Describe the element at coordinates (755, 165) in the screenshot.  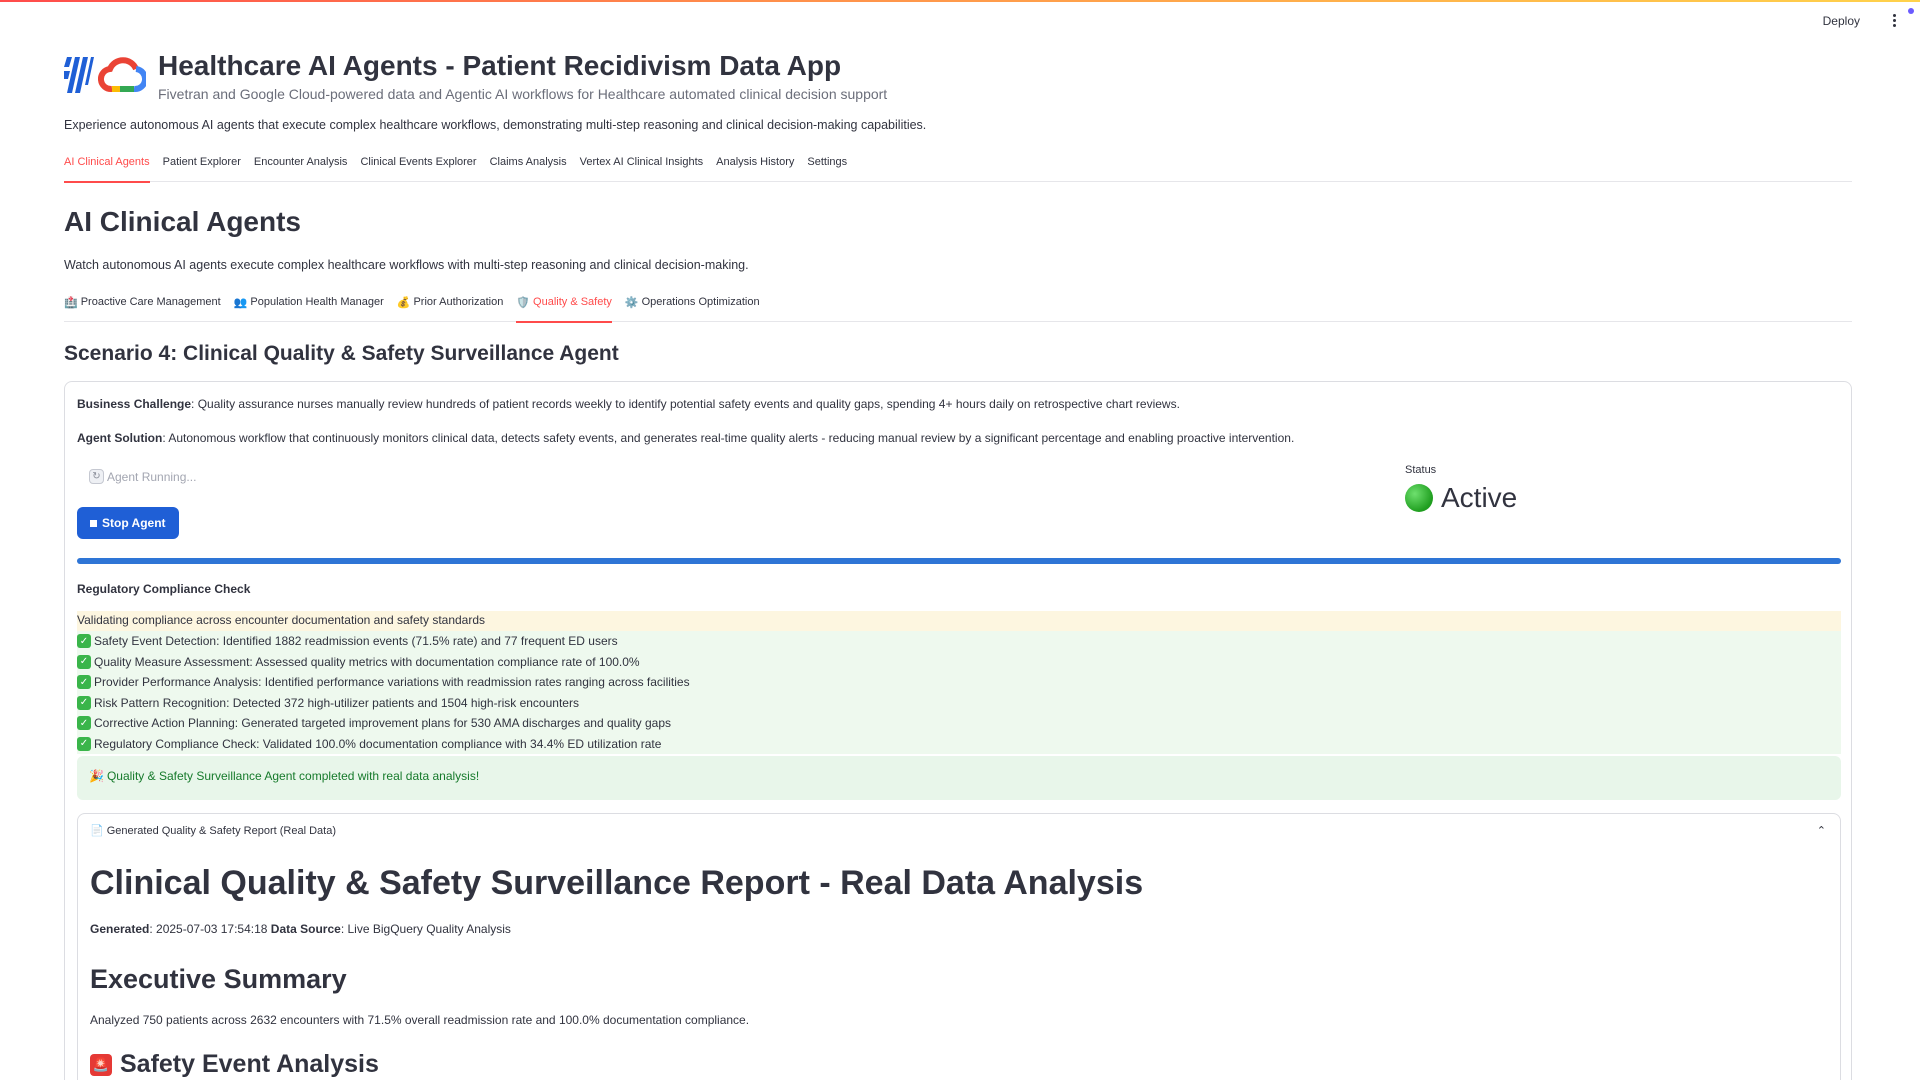
I see `tab-analysis-history: Analysis History` at that location.